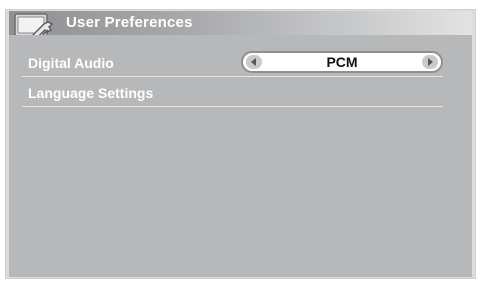  I want to click on digital-audio-selector: PCM, so click(342, 62).